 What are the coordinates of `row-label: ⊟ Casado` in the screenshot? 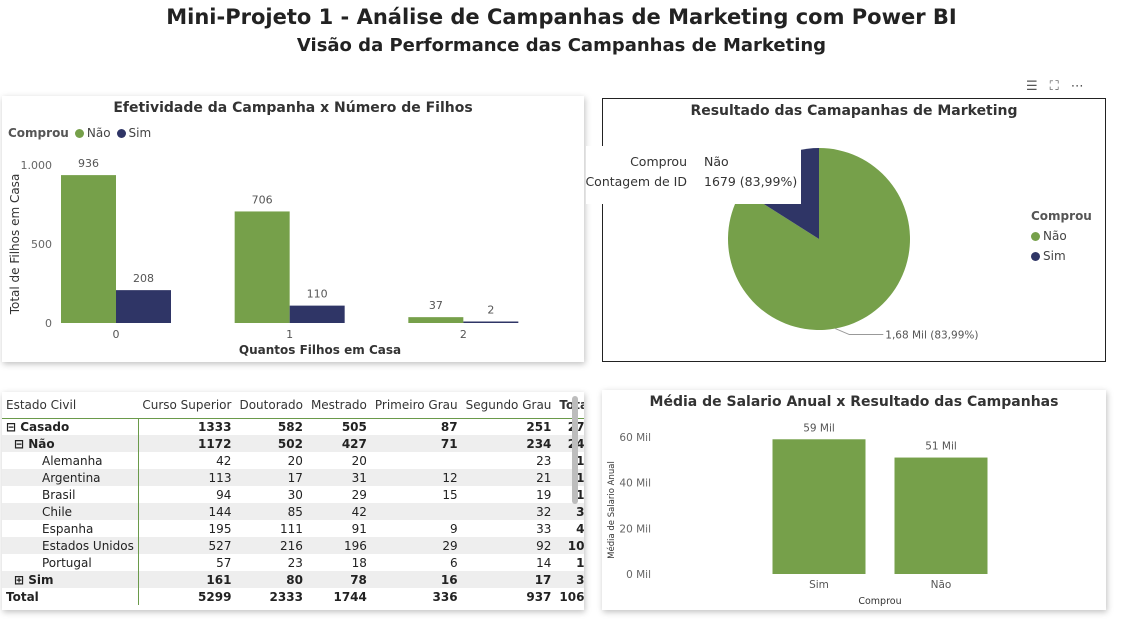 It's located at (70, 426).